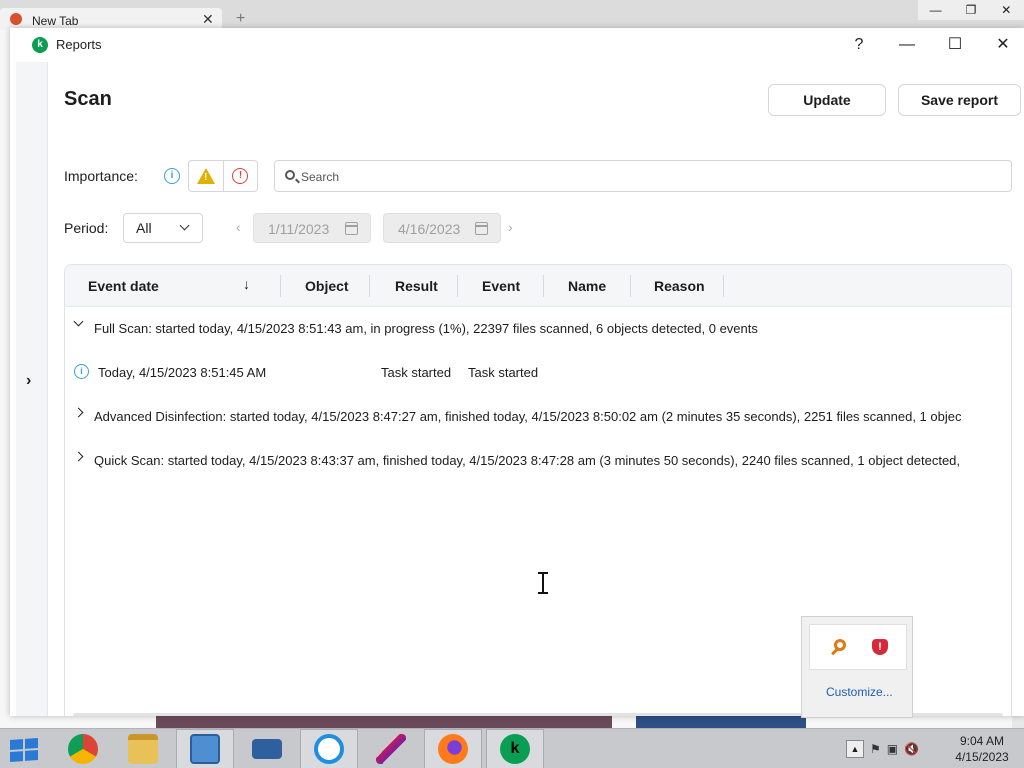 Image resolution: width=1024 pixels, height=768 pixels. What do you see at coordinates (111, 19) in the screenshot?
I see `browser-tab: New Tab ✕` at bounding box center [111, 19].